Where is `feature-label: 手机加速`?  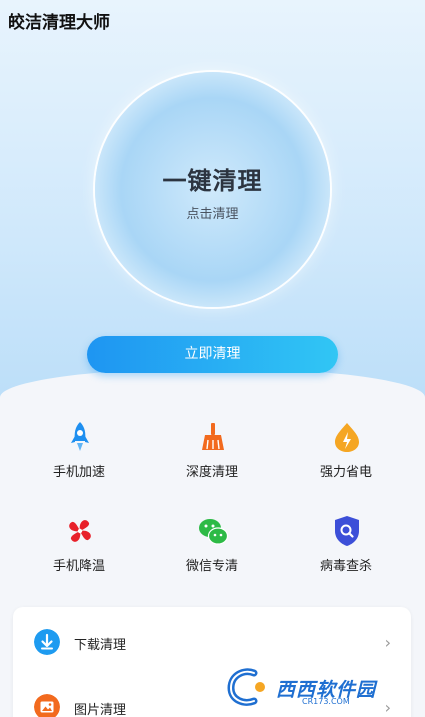 feature-label: 手机加速 is located at coordinates (78, 472).